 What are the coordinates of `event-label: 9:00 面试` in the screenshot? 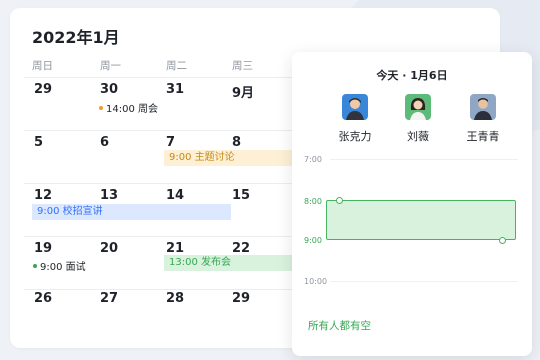 It's located at (63, 267).